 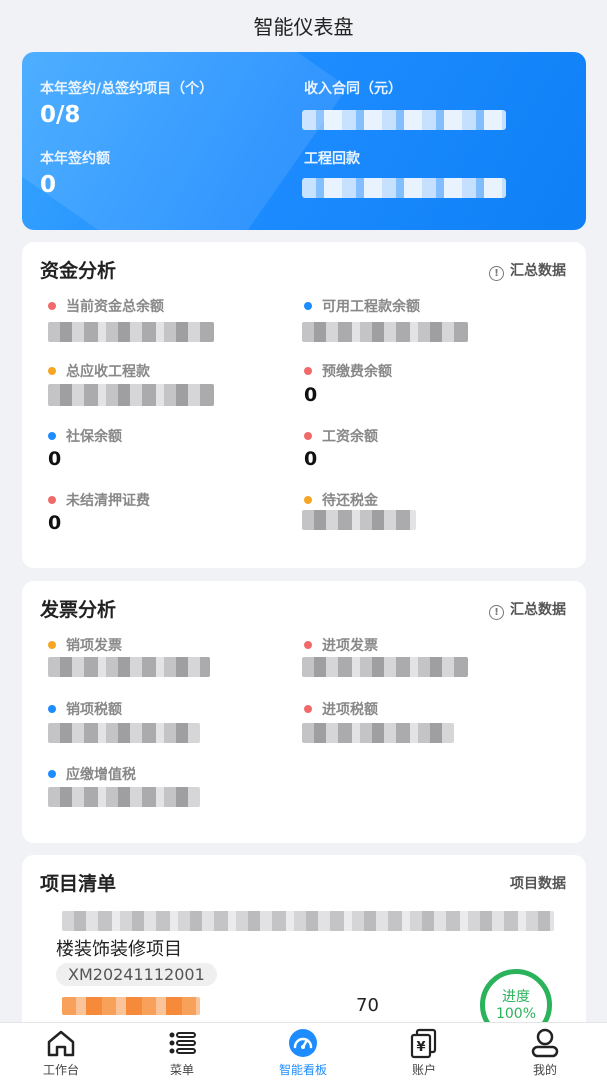 I want to click on project-row-redacted, so click(x=308, y=921).